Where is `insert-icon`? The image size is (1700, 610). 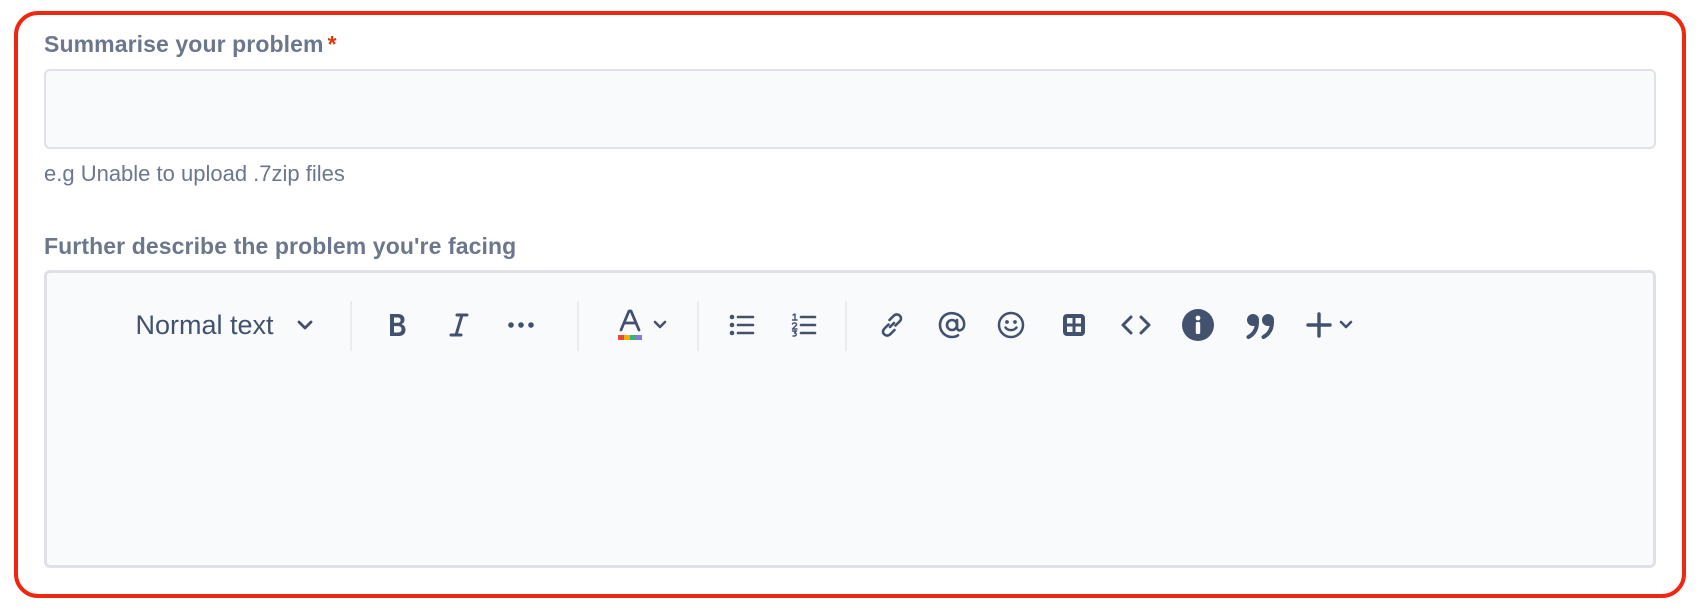
insert-icon is located at coordinates (1319, 325).